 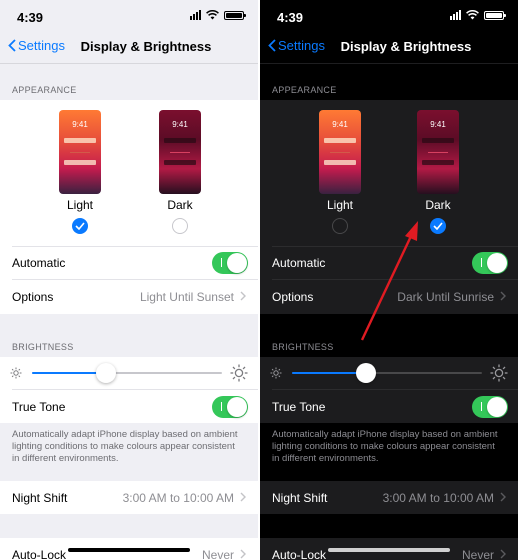 I want to click on dark-selected-checkmark, so click(x=438, y=226).